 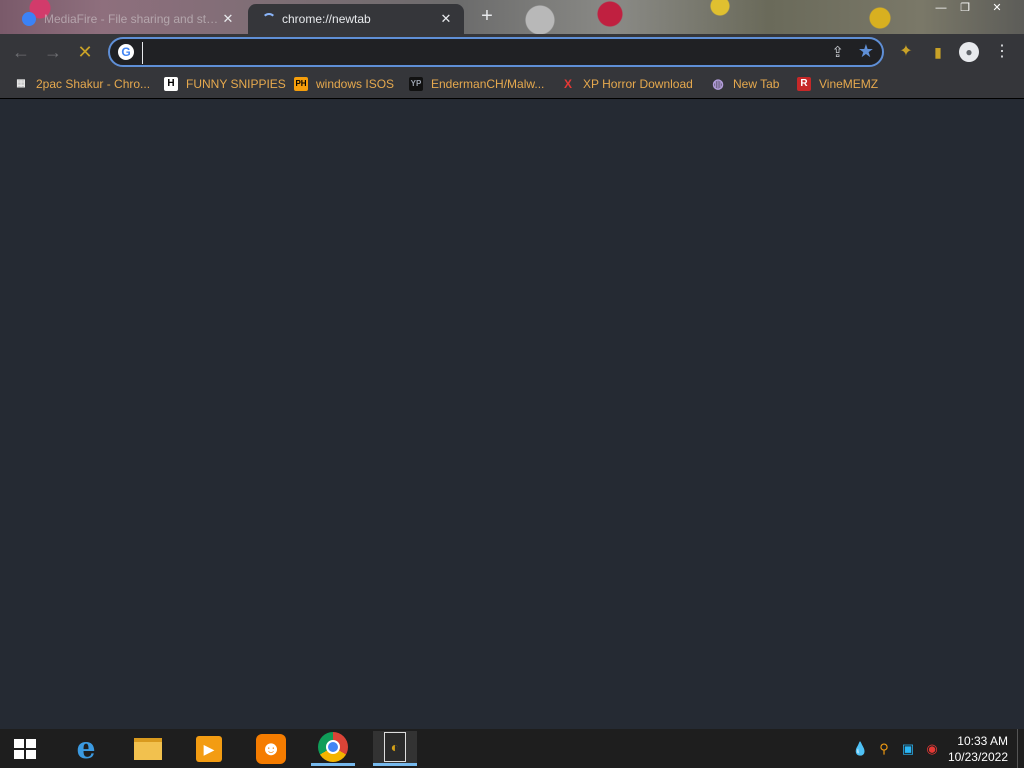 I want to click on share-icon: ⇪, so click(x=837, y=52).